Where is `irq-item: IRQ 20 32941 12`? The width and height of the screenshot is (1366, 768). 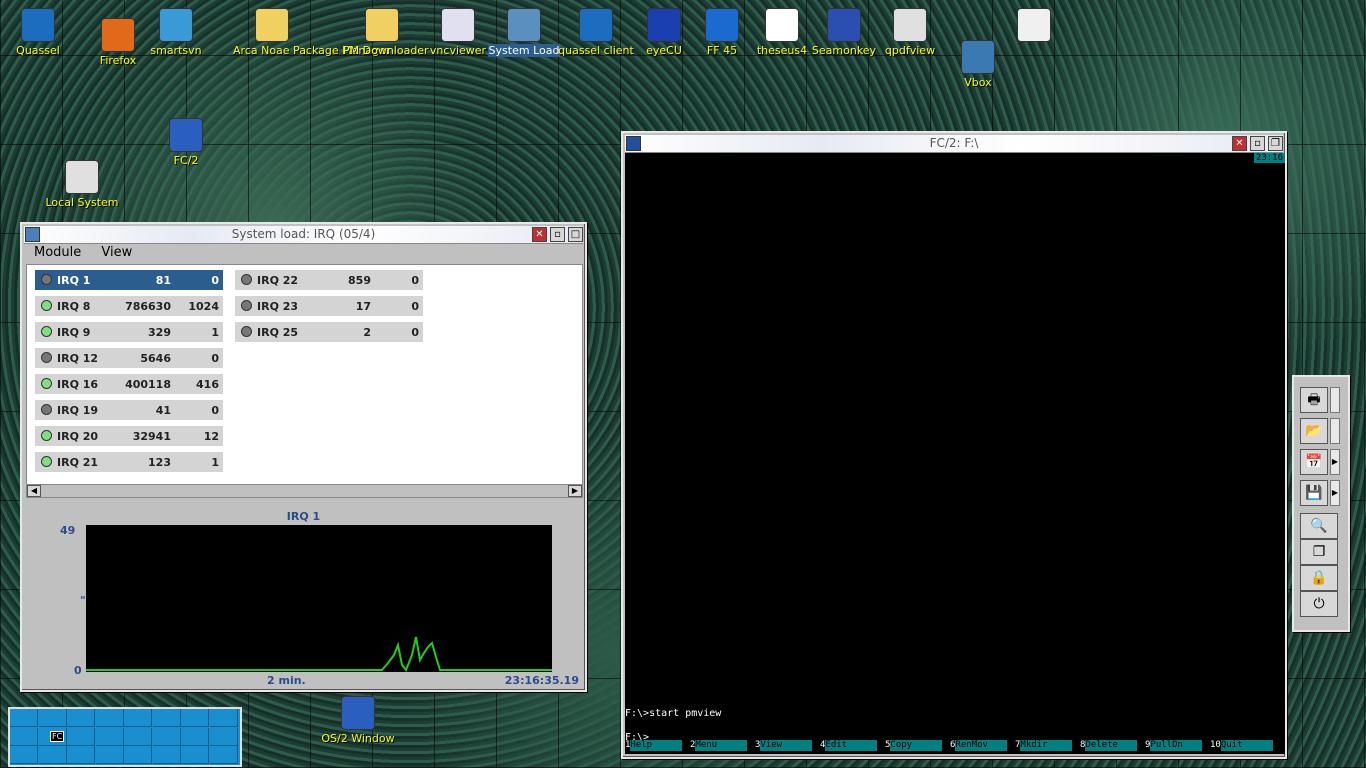 irq-item: IRQ 20 32941 12 is located at coordinates (129, 436).